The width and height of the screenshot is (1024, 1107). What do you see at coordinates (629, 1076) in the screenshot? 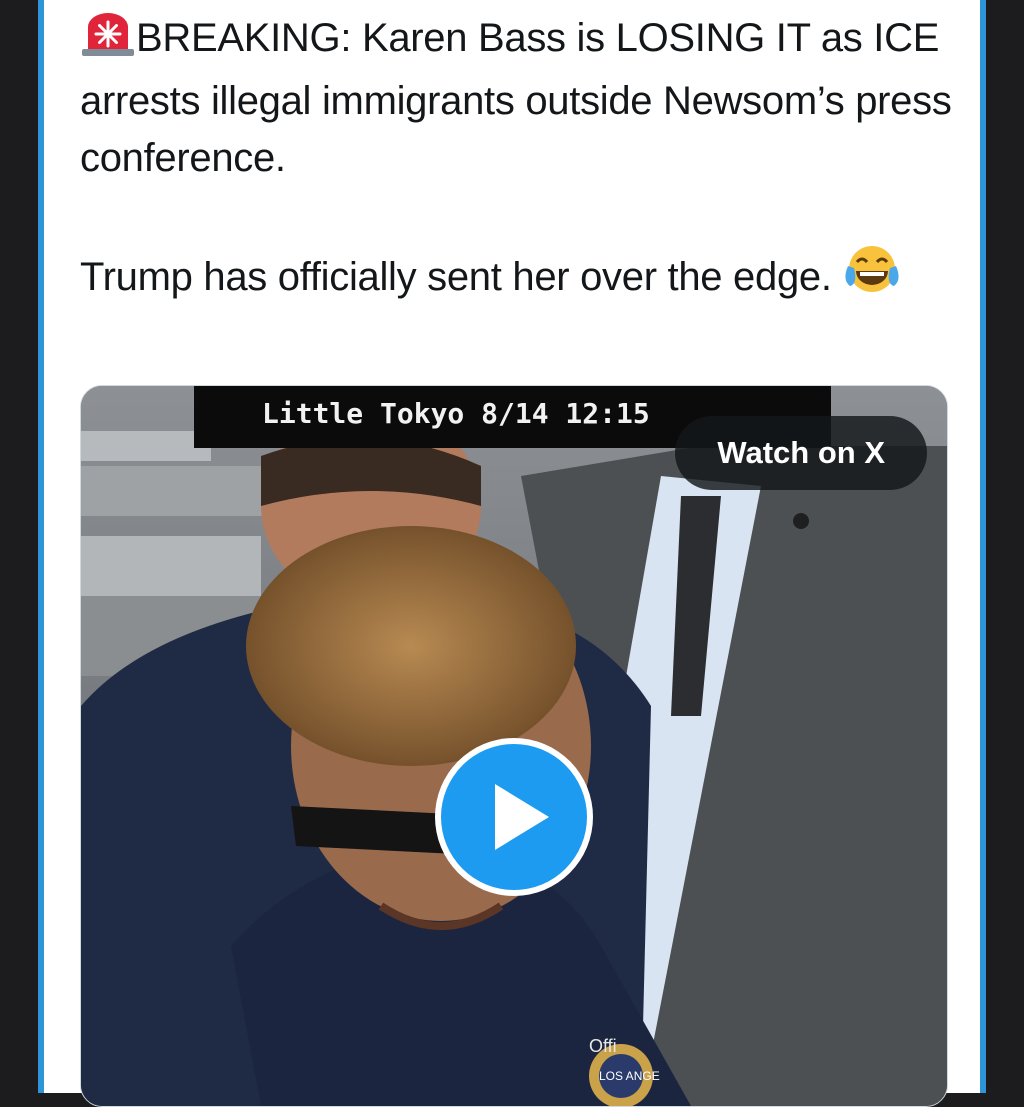
I see `badge-text-seal: LOS ANGE` at bounding box center [629, 1076].